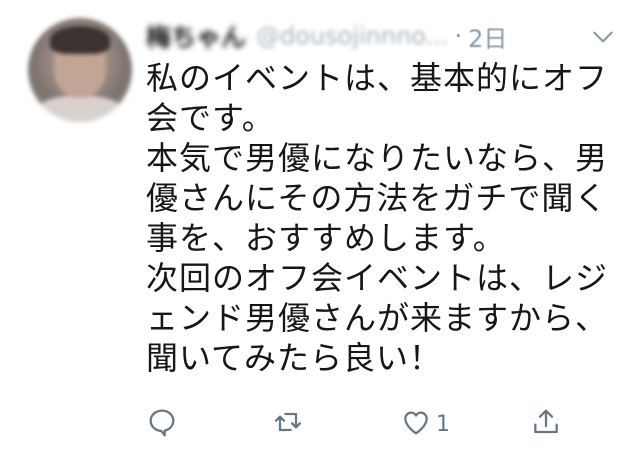 This screenshot has height=450, width=640. Describe the element at coordinates (210, 118) in the screenshot. I see `tweet-text-line: 会です。` at that location.